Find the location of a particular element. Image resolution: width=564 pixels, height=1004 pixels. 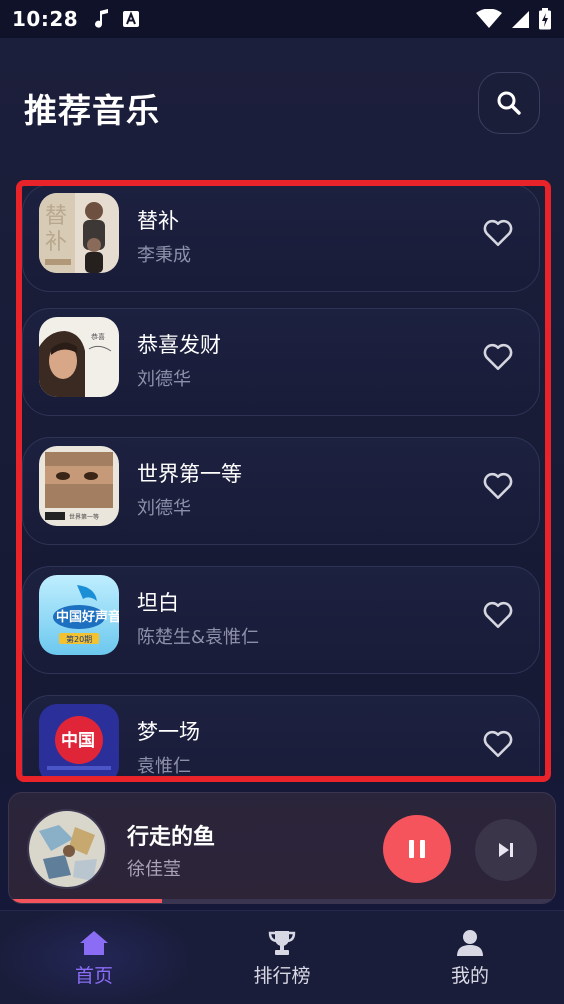

header: 推荐音乐 is located at coordinates (282, 103).